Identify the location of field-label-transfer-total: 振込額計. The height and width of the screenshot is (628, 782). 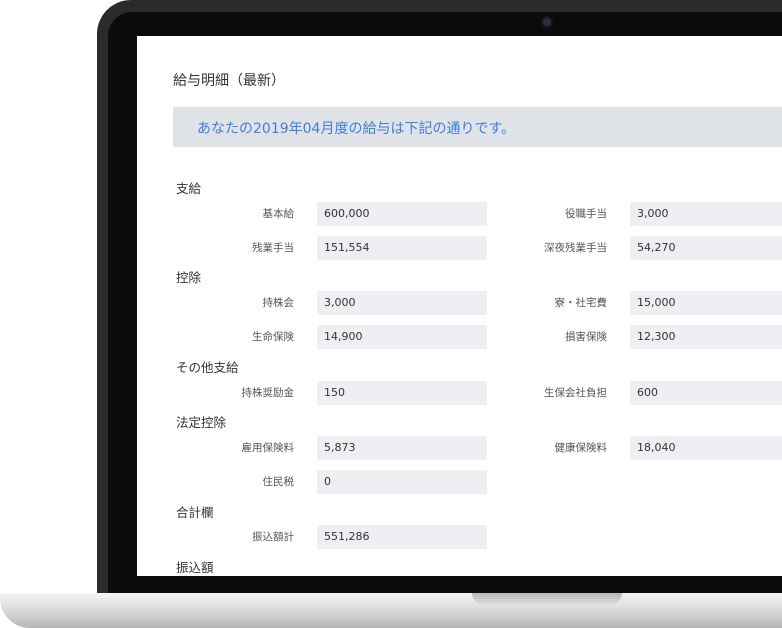
(273, 537).